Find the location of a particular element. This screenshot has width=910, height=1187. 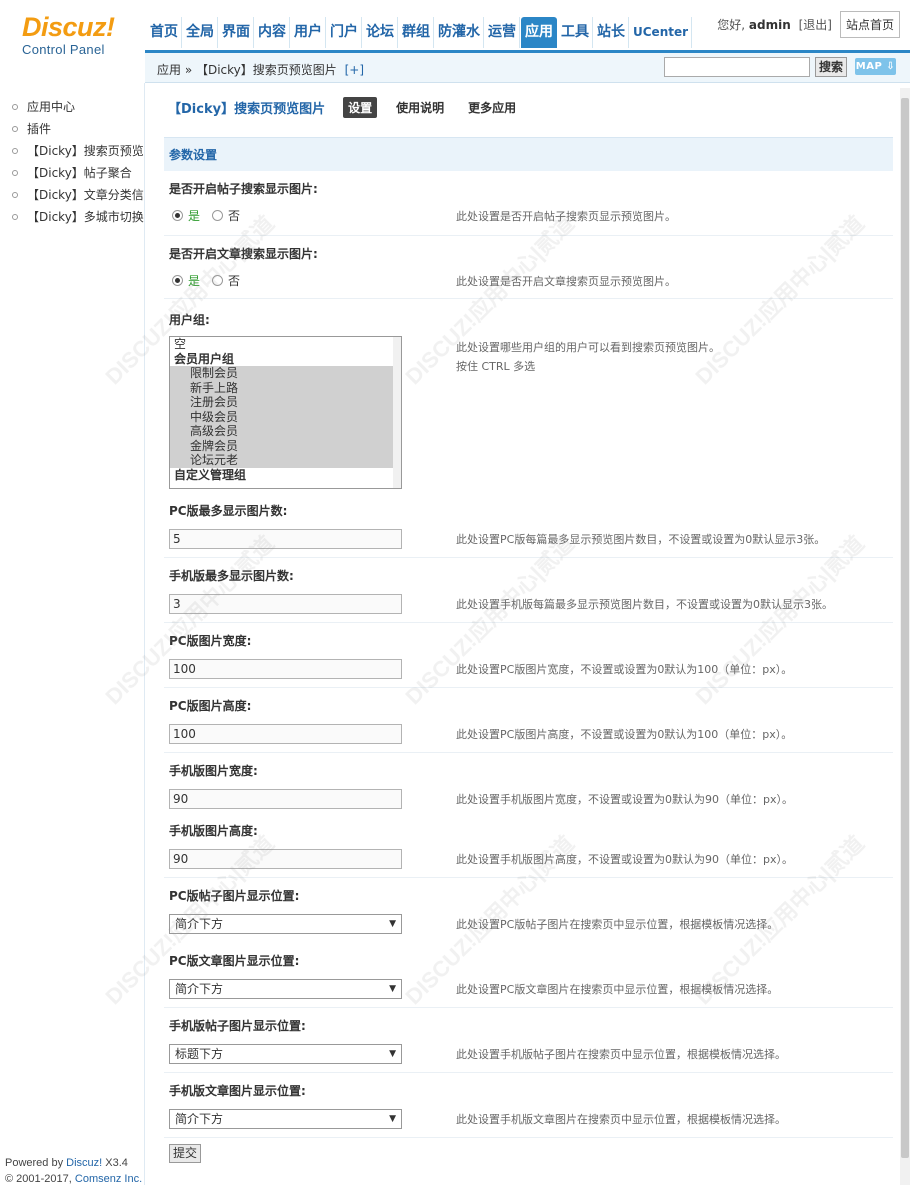

nav-style: 界面 is located at coordinates (236, 32).